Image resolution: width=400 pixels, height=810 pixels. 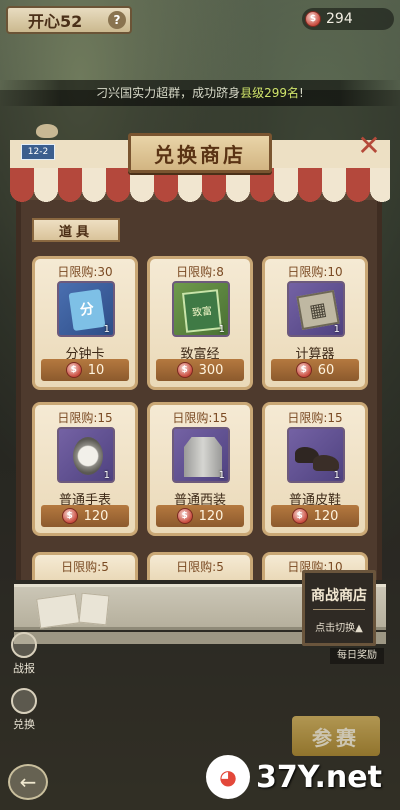 I want to click on daily-limit: 日限购:8, so click(x=200, y=272).